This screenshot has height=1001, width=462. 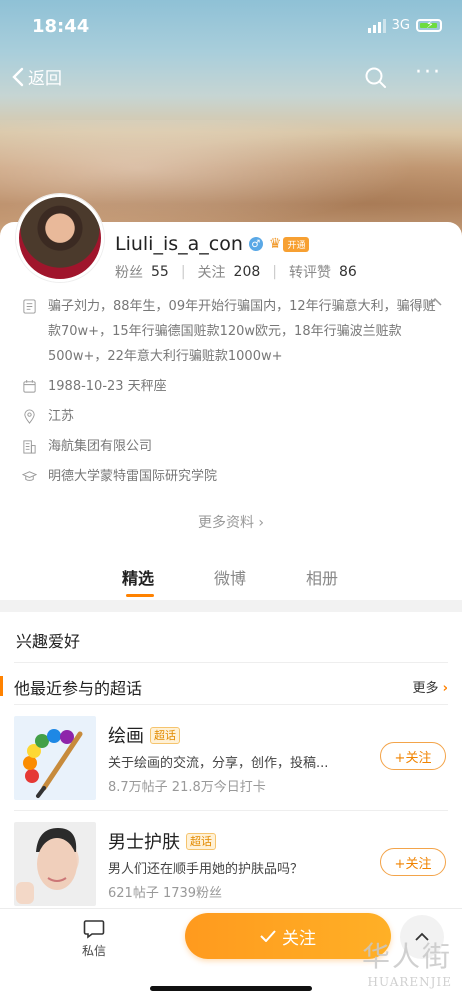 What do you see at coordinates (55, 758) in the screenshot?
I see `painting-thumbnail` at bounding box center [55, 758].